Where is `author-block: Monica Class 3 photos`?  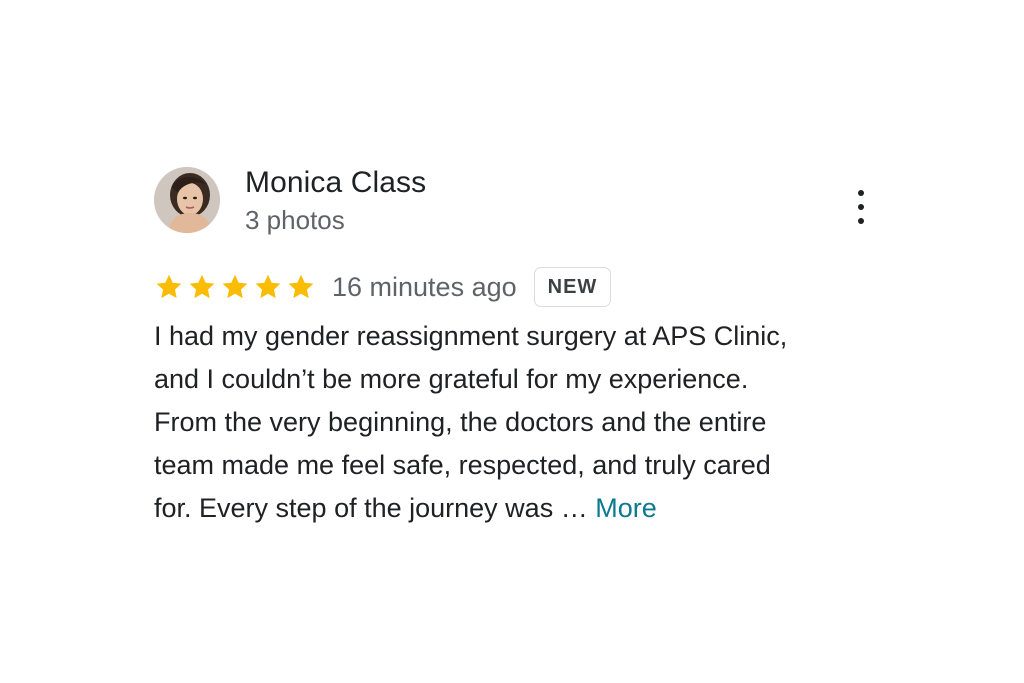 author-block: Monica Class 3 photos is located at coordinates (335, 201).